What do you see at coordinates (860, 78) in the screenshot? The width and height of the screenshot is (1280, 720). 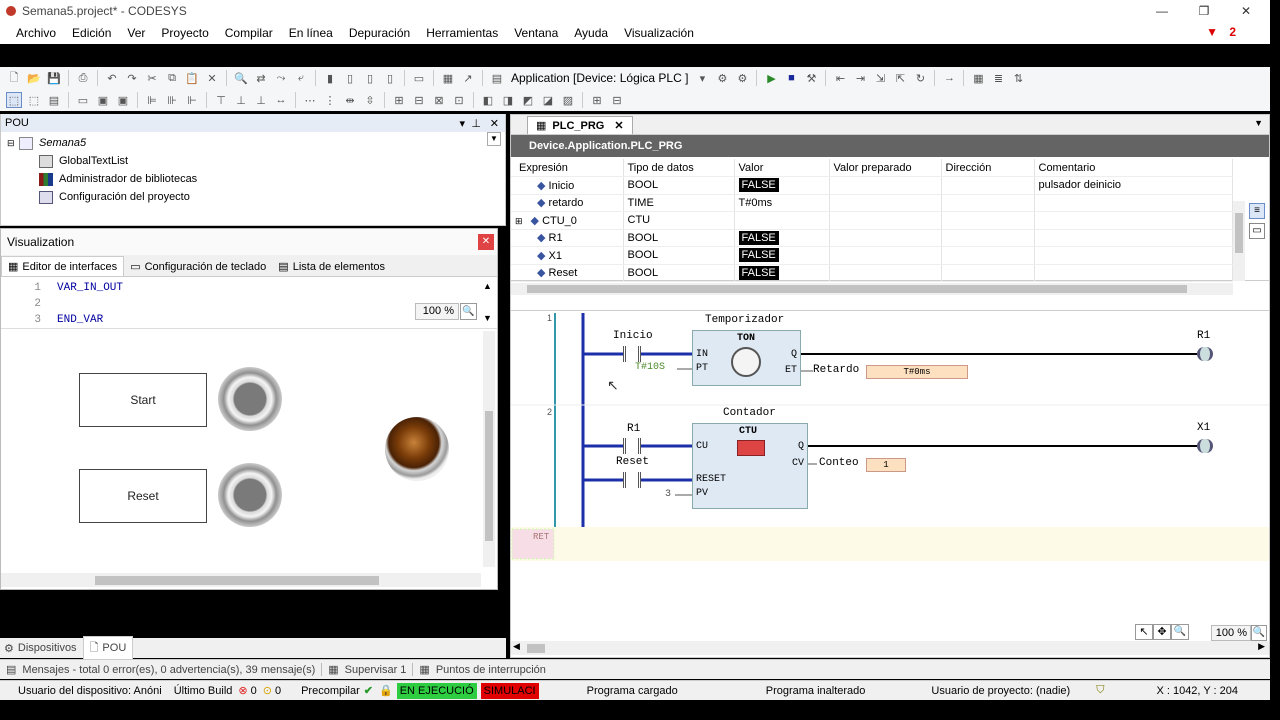 I see `step-over-icon: ⇥` at bounding box center [860, 78].